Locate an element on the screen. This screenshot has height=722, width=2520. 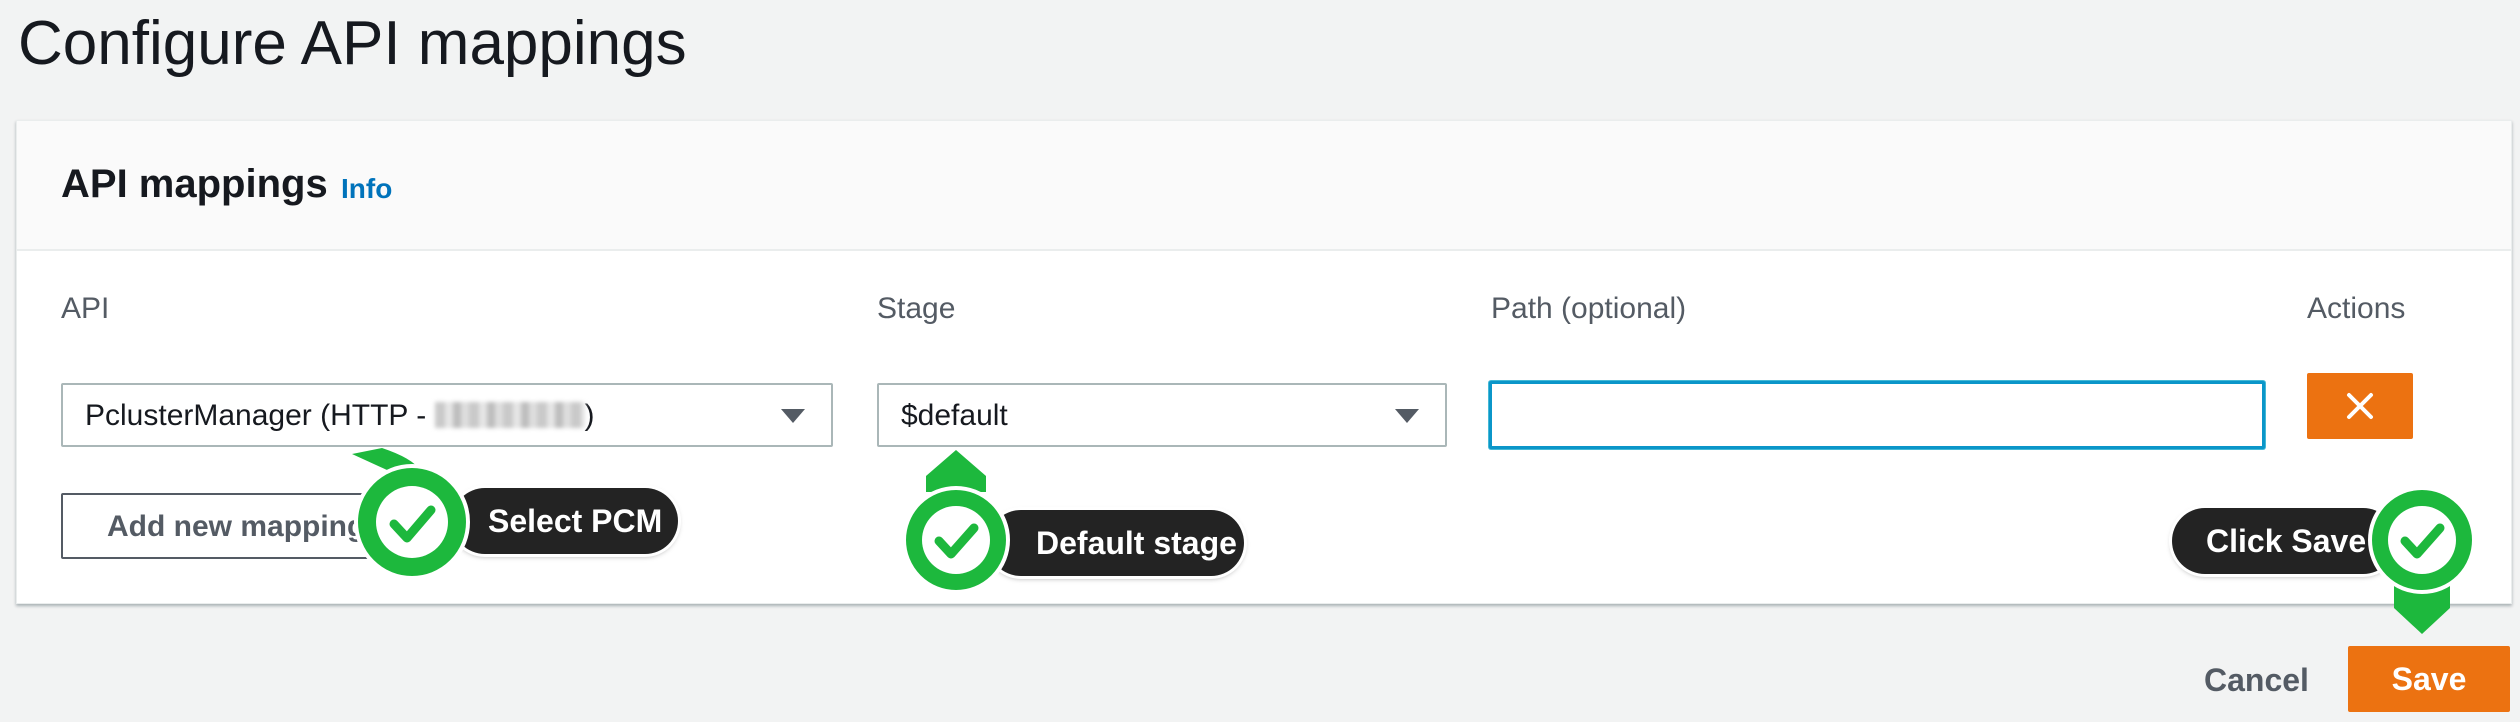
info-link: Info is located at coordinates (366, 189).